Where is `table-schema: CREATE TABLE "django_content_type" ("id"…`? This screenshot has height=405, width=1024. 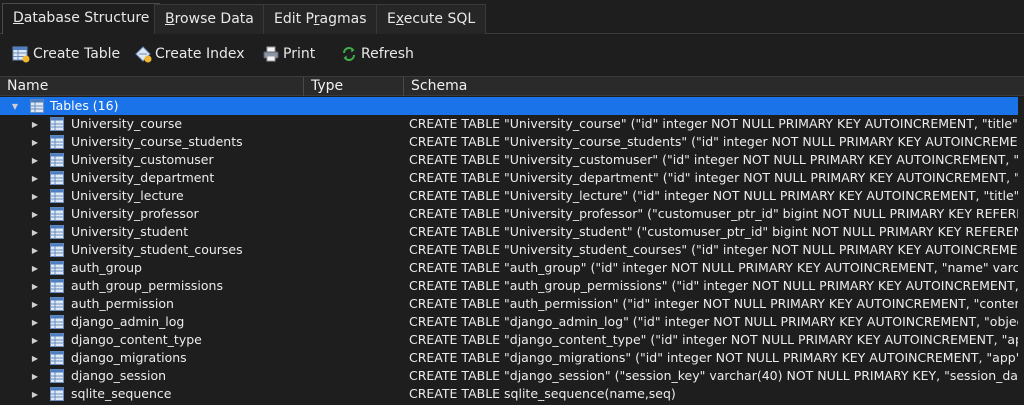 table-schema: CREATE TABLE "django_content_type" ("id"… is located at coordinates (716, 339).